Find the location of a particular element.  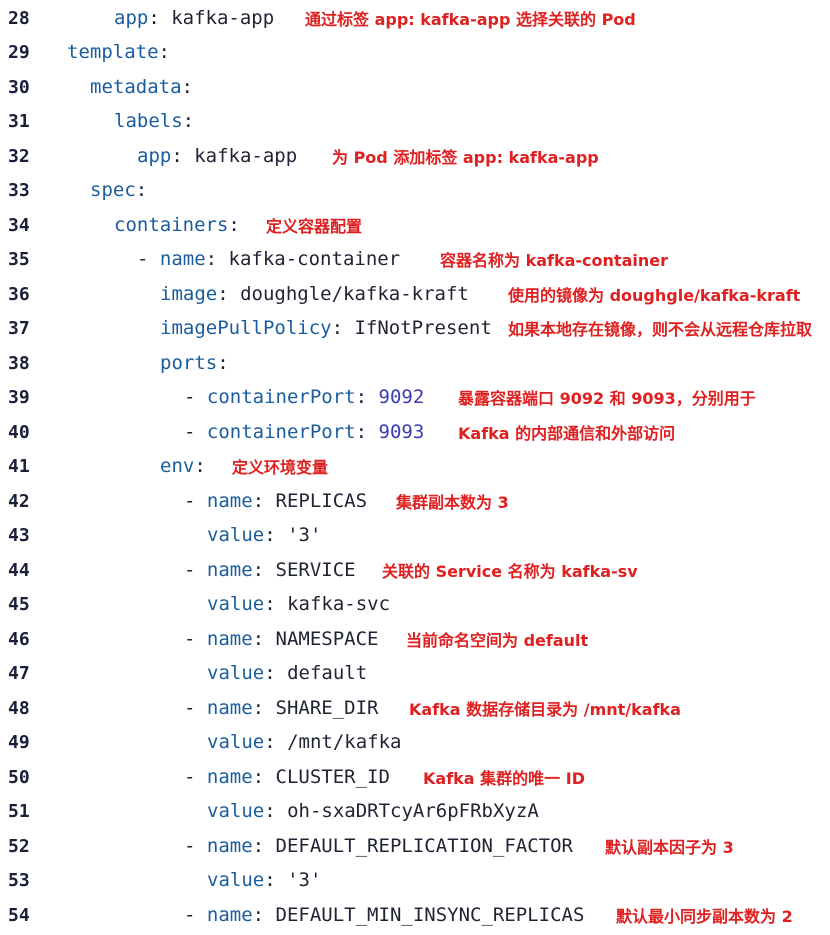

yaml-value: SERVICE is located at coordinates (310, 570).